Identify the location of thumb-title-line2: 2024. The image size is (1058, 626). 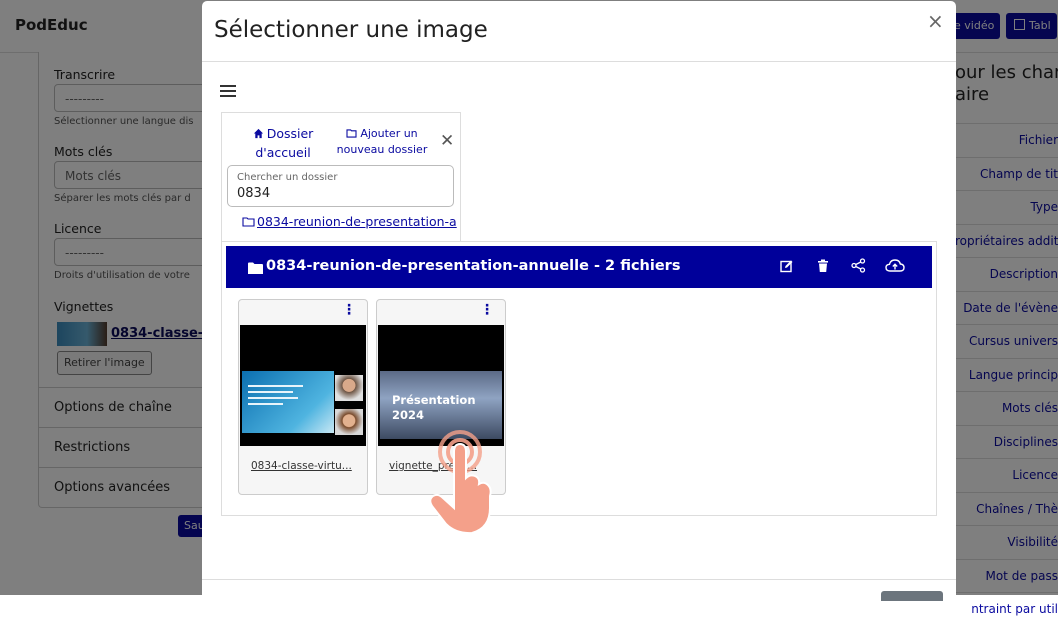
(408, 415).